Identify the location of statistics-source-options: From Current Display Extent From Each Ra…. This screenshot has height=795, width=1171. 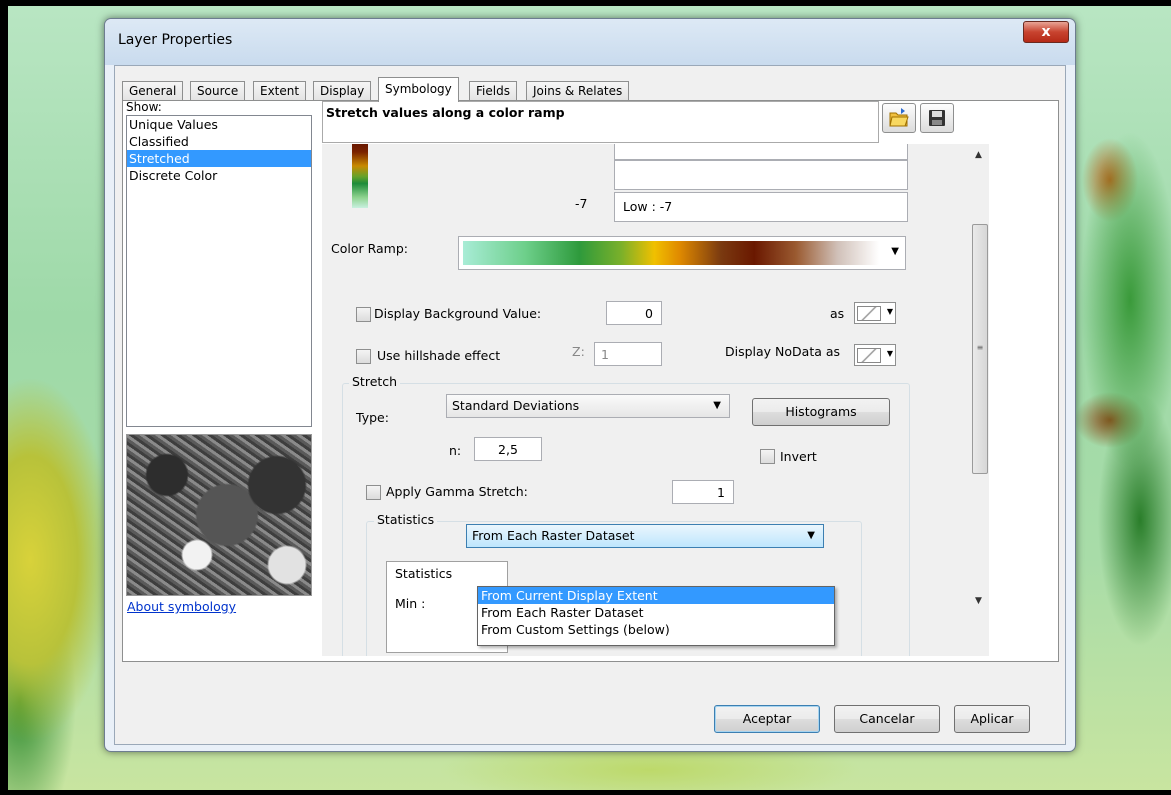
(656, 616).